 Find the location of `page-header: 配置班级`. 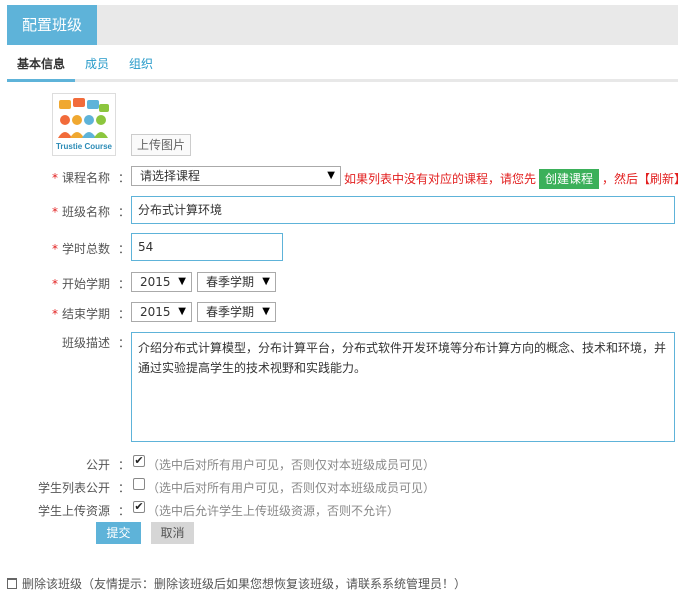

page-header: 配置班级 is located at coordinates (342, 25).